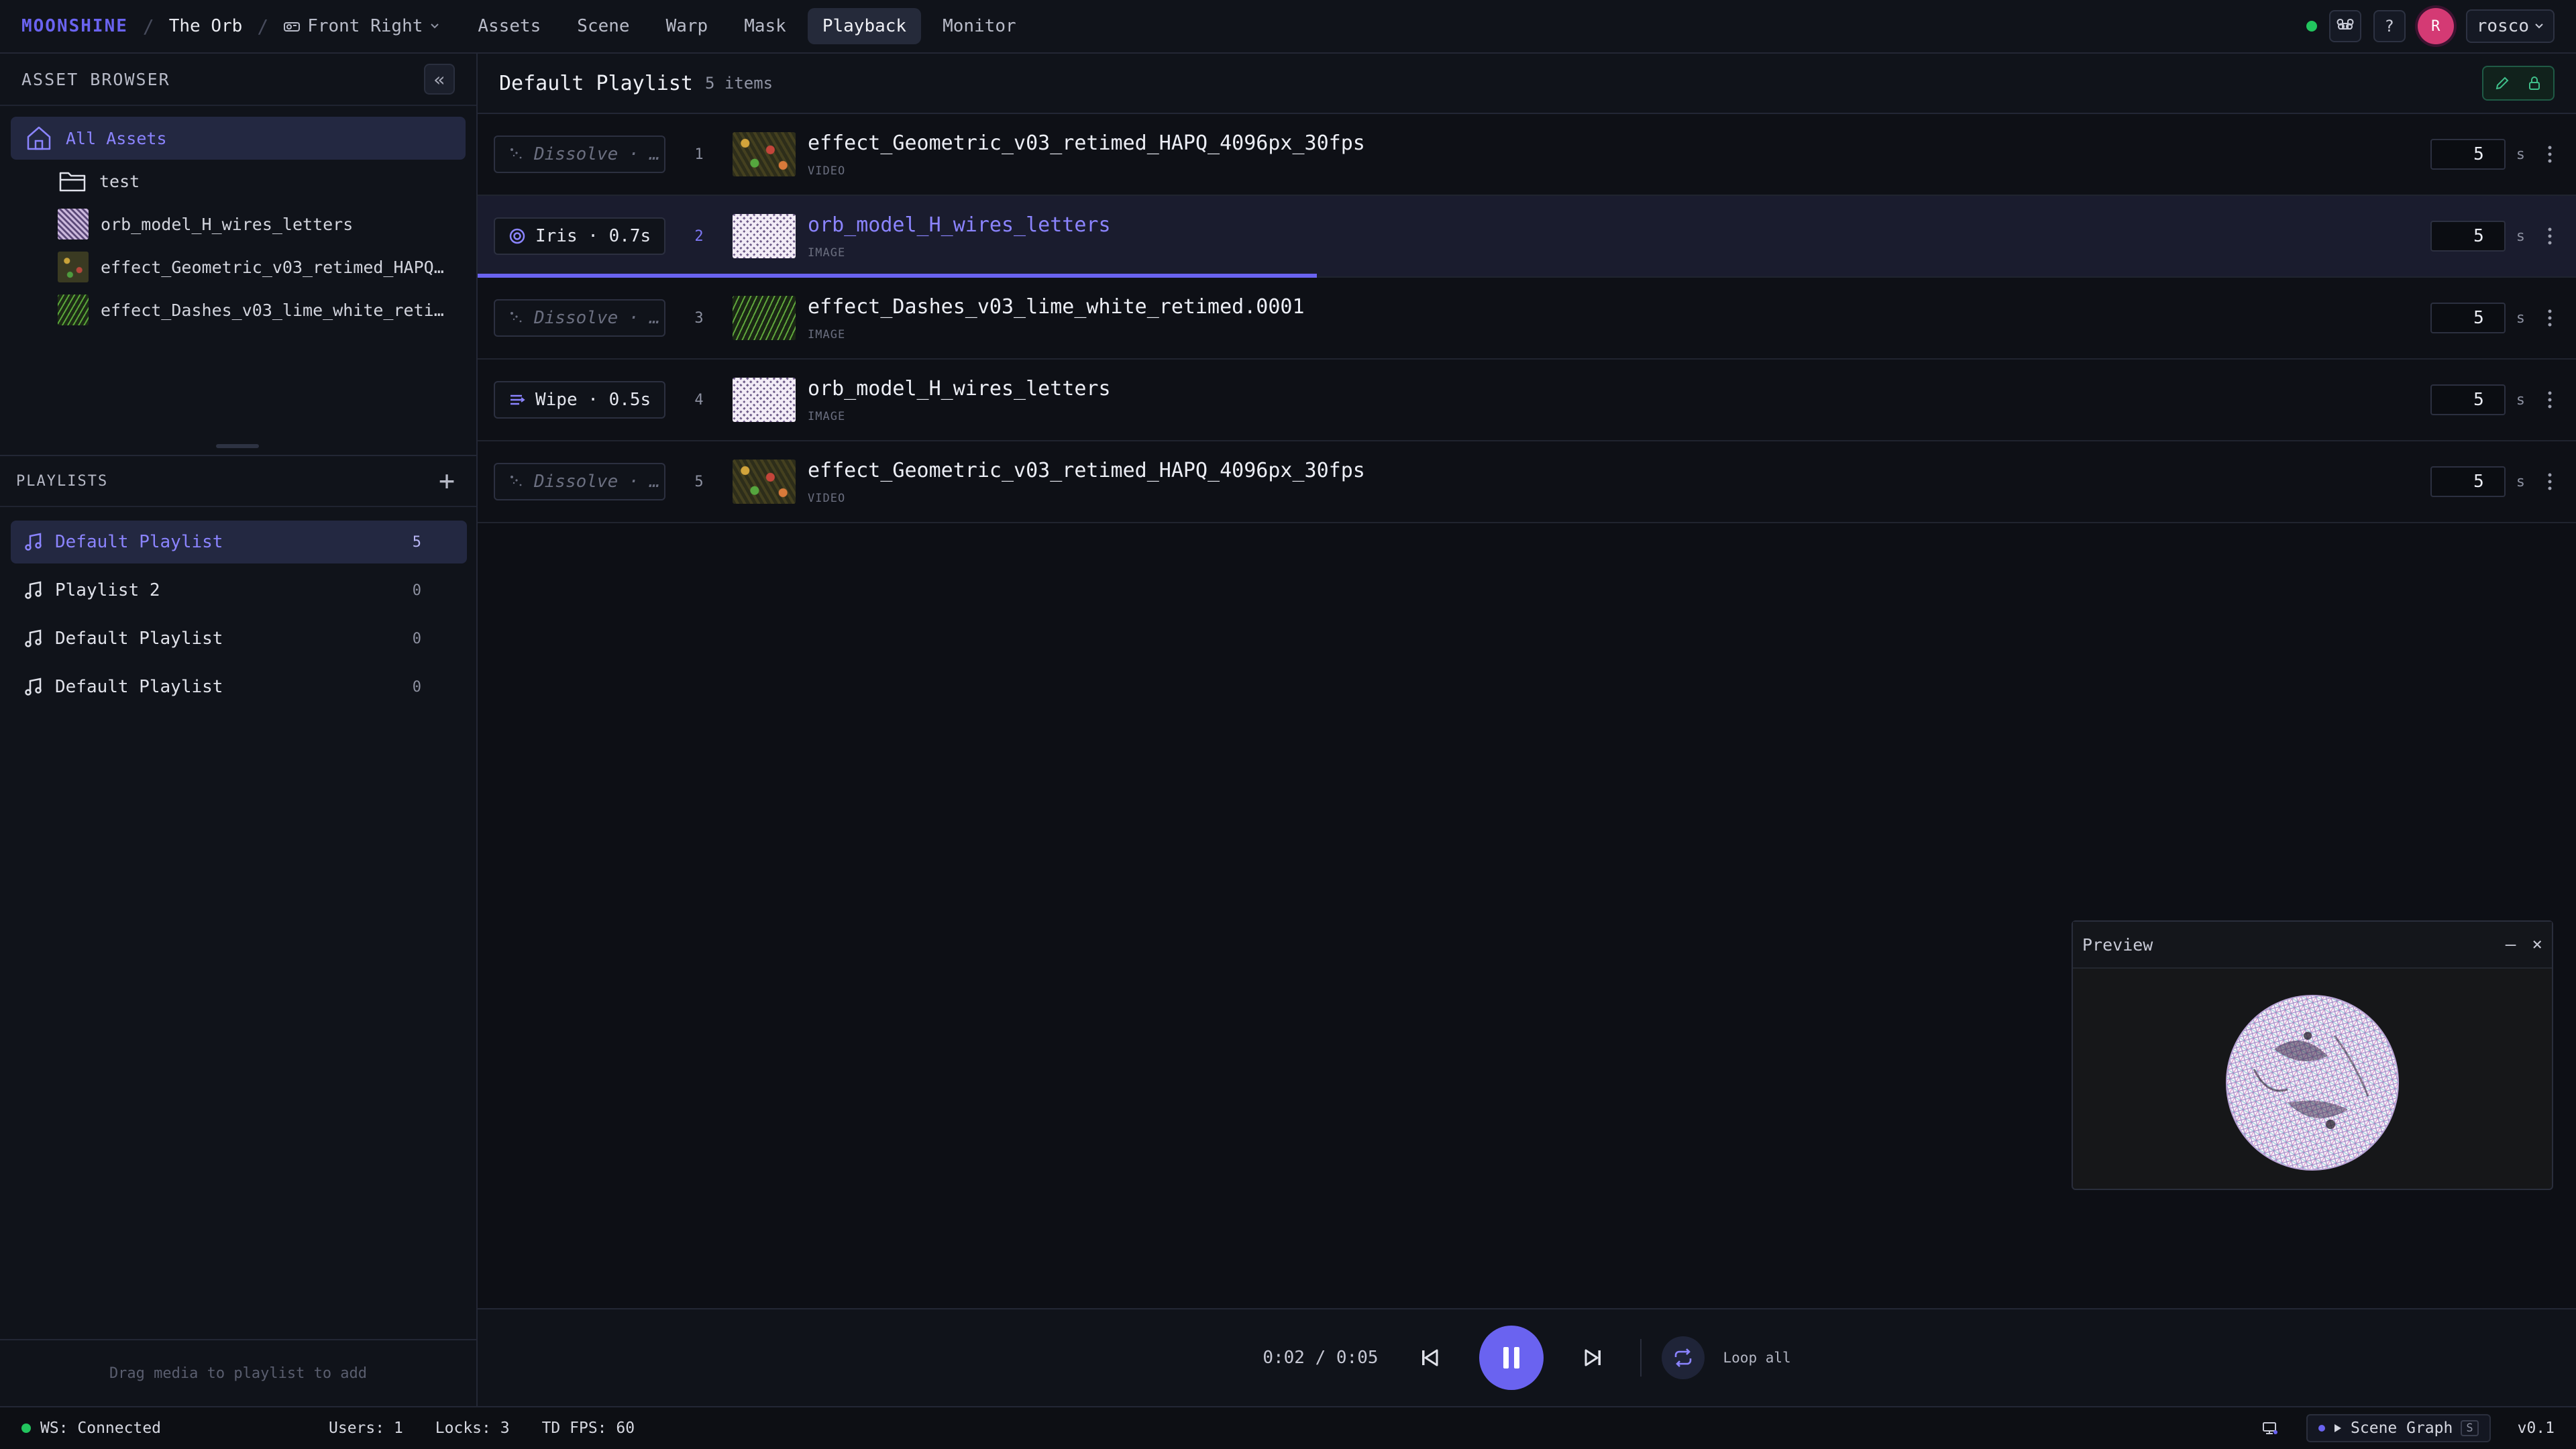  Describe the element at coordinates (2534, 83) in the screenshot. I see `lock-icon` at that location.